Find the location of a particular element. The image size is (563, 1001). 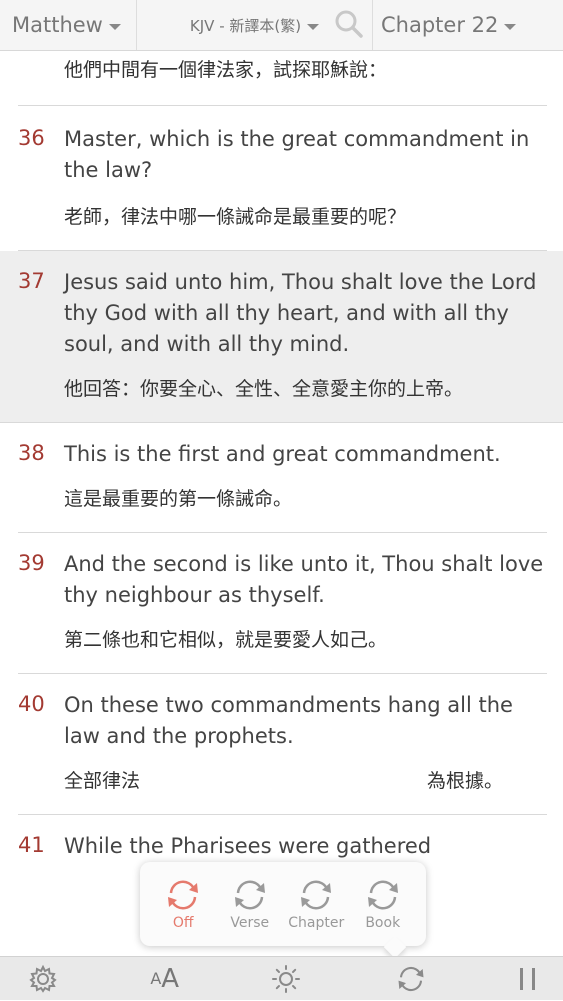

chapter-label: Chapter 22 is located at coordinates (440, 25).